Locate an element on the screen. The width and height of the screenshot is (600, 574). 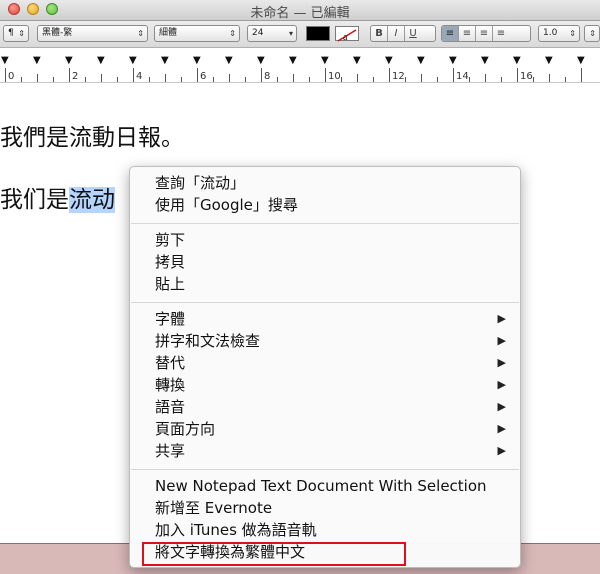
italic-button: I is located at coordinates (396, 33).